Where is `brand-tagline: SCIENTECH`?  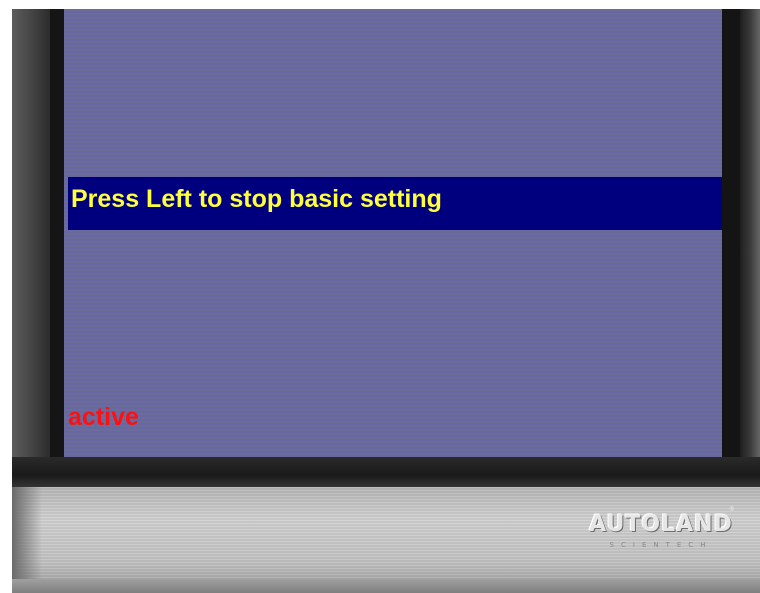
brand-tagline: SCIENTECH is located at coordinates (661, 545).